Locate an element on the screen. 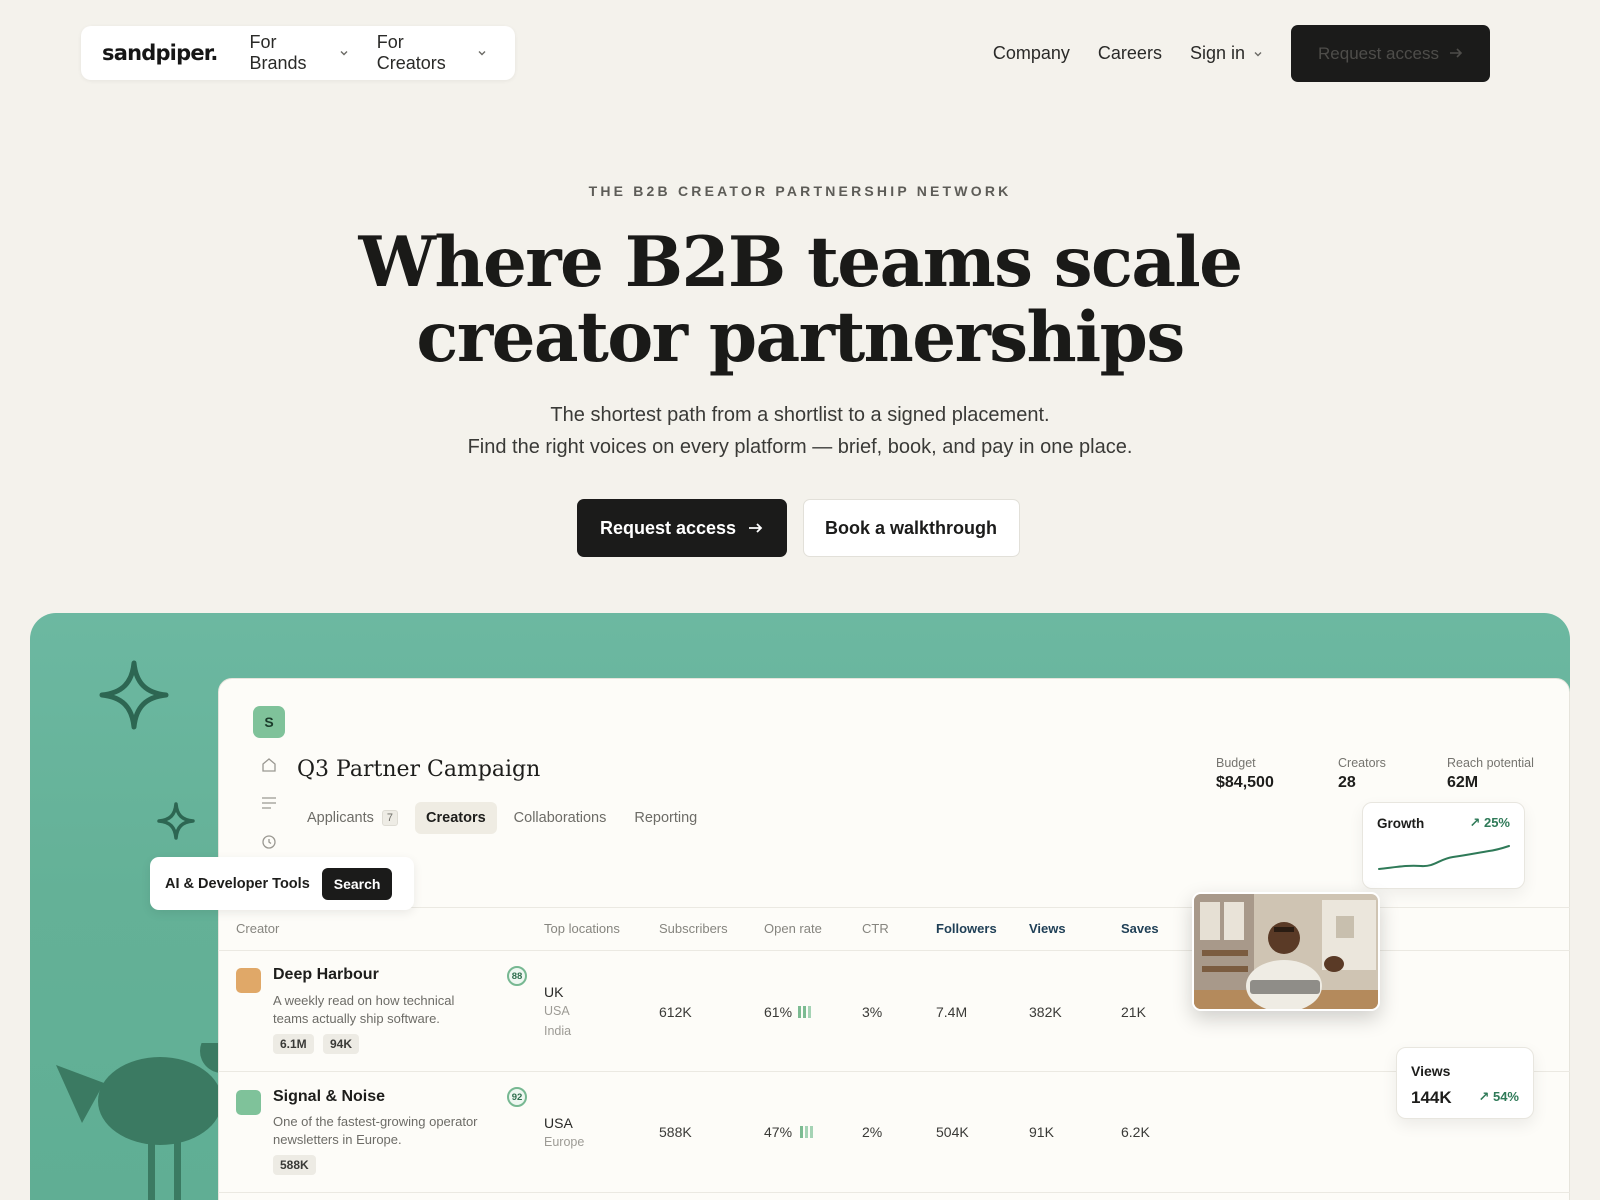  category-search-chip: AI & Developer Tools Search is located at coordinates (282, 883).